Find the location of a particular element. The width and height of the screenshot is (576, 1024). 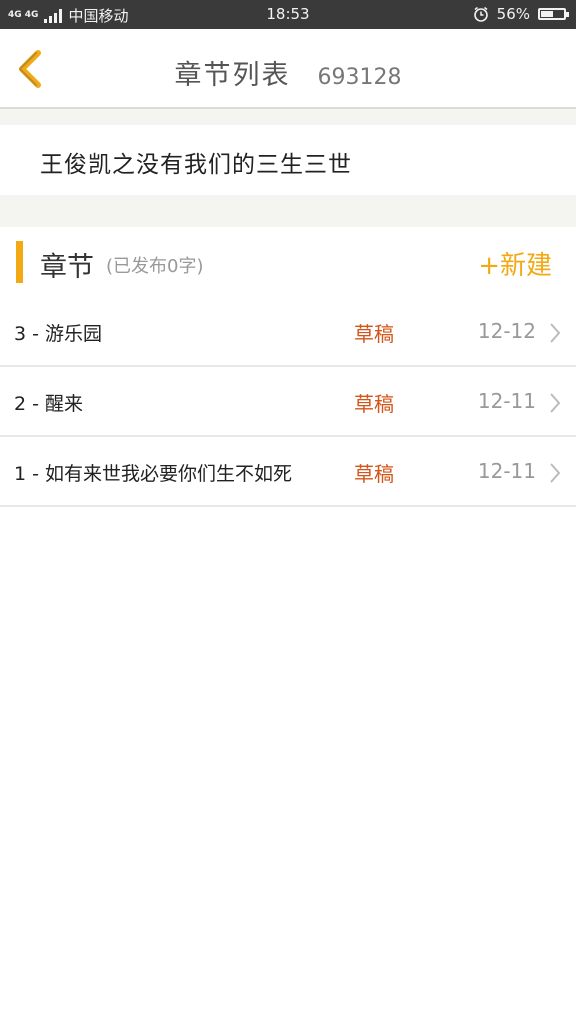

battery-fill is located at coordinates (547, 14).